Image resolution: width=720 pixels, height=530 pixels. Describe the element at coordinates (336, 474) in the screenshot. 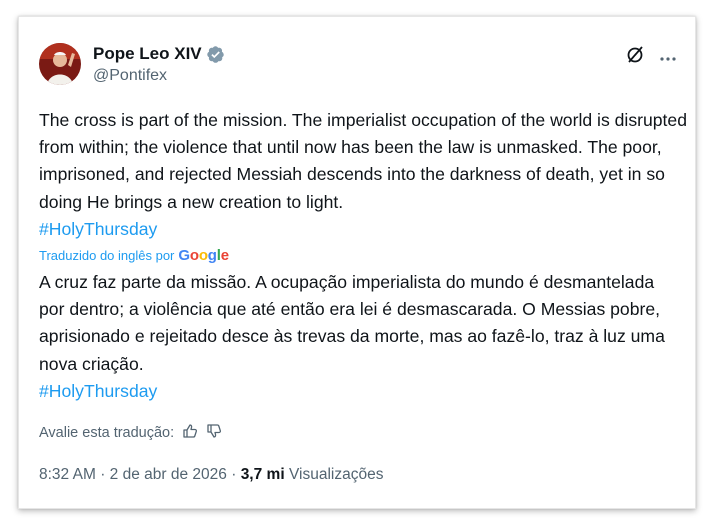

I see `views-label: Visualizações` at that location.